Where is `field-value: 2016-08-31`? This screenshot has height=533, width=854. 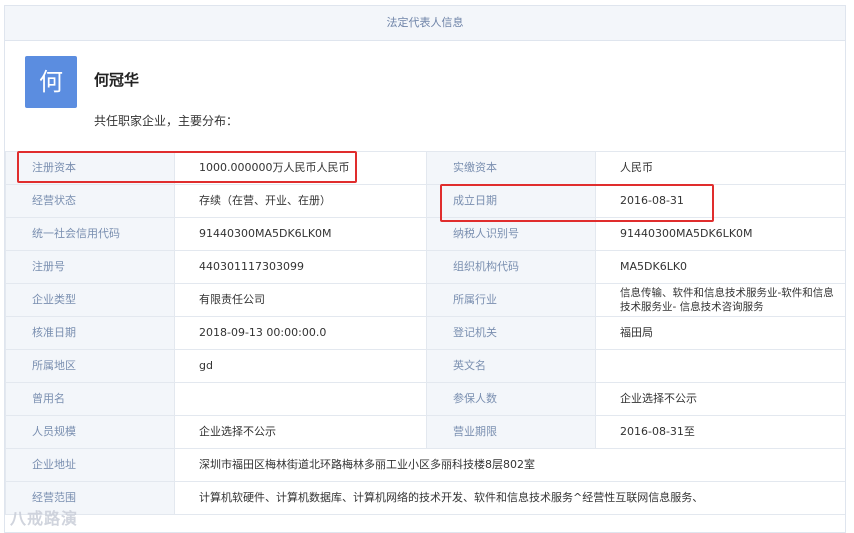
field-value: 2016-08-31 is located at coordinates (720, 201).